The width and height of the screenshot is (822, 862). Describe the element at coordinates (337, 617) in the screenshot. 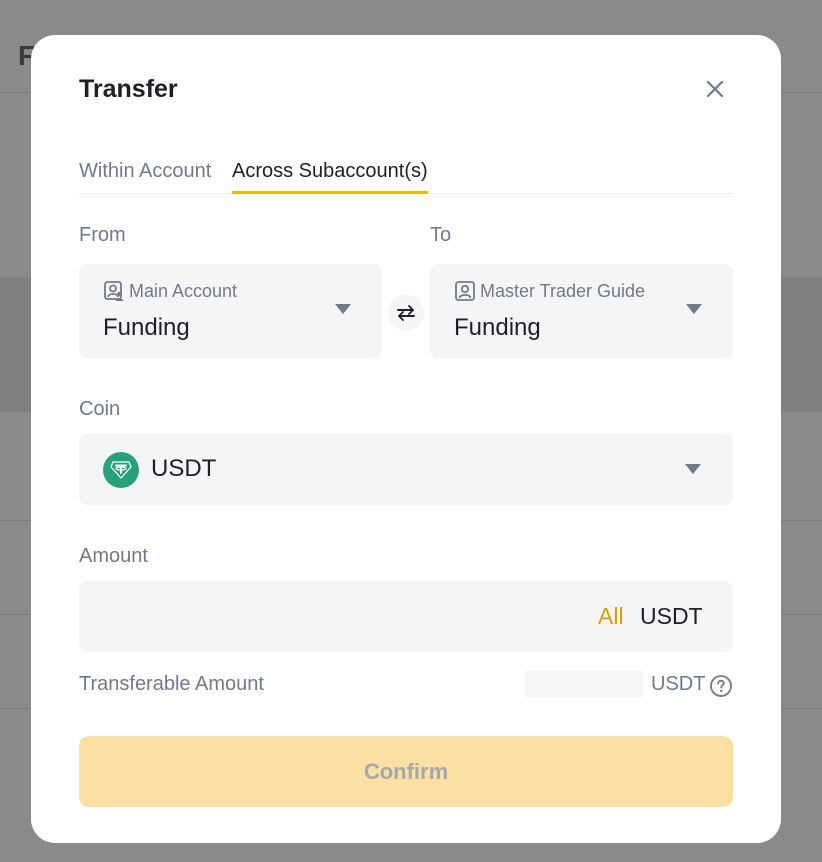

I see `amount-input` at that location.